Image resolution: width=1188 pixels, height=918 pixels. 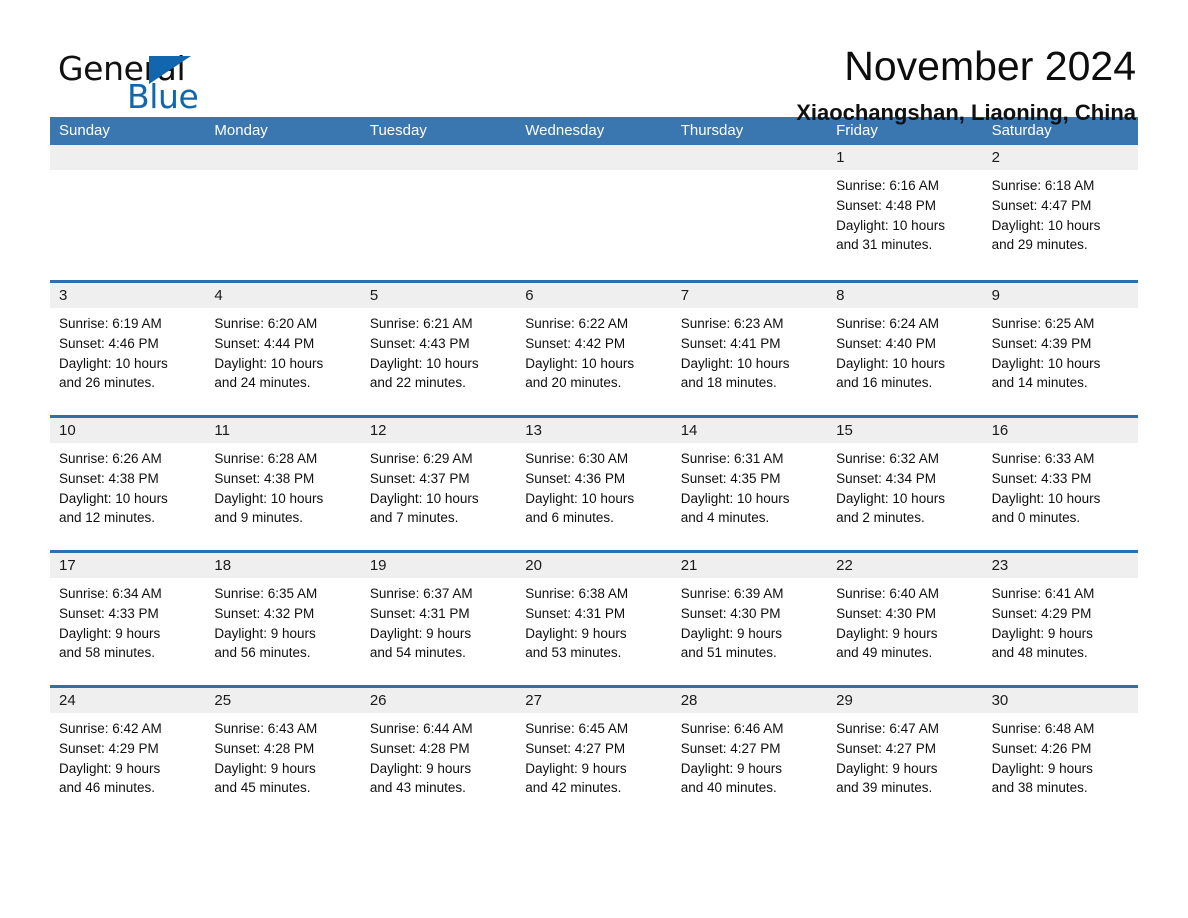 What do you see at coordinates (262, 383) in the screenshot?
I see `day-detail-line: and 24 minutes.` at bounding box center [262, 383].